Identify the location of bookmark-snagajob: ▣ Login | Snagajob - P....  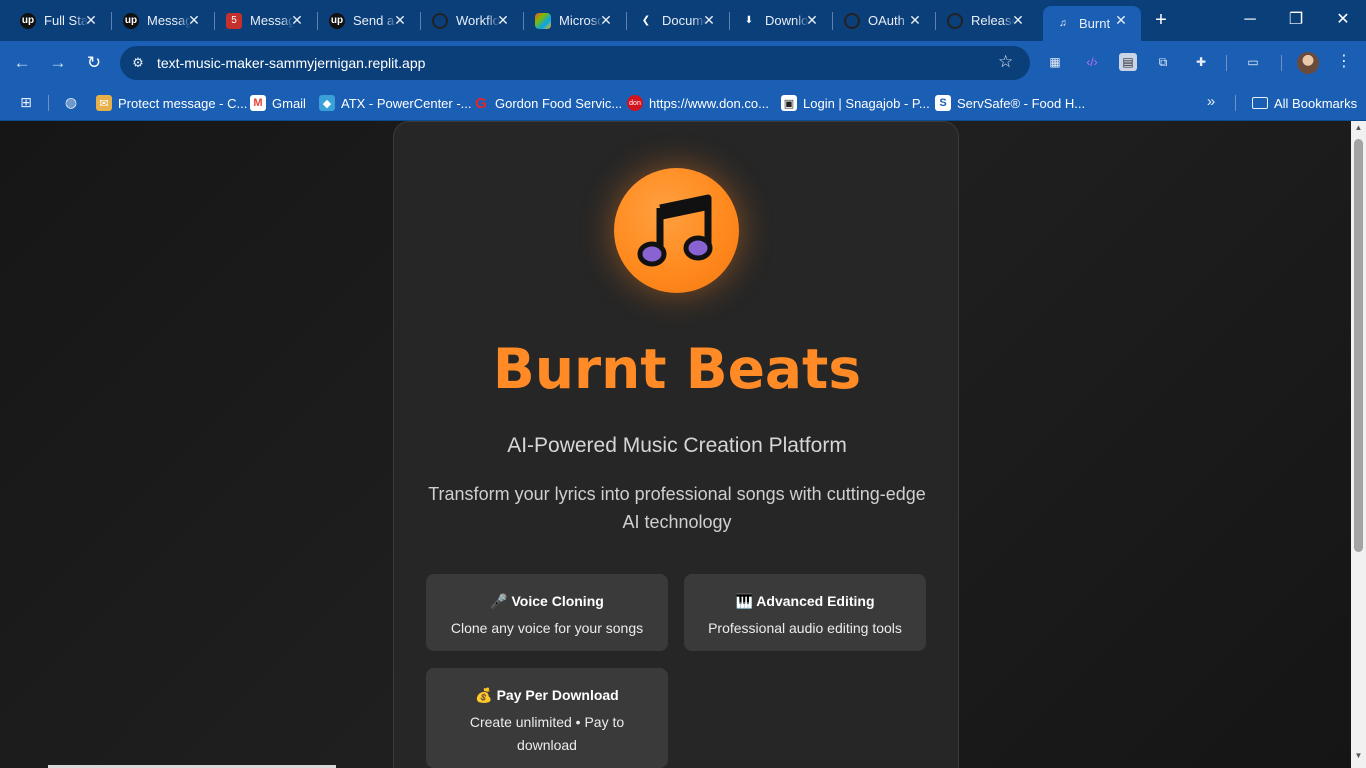
(855, 103).